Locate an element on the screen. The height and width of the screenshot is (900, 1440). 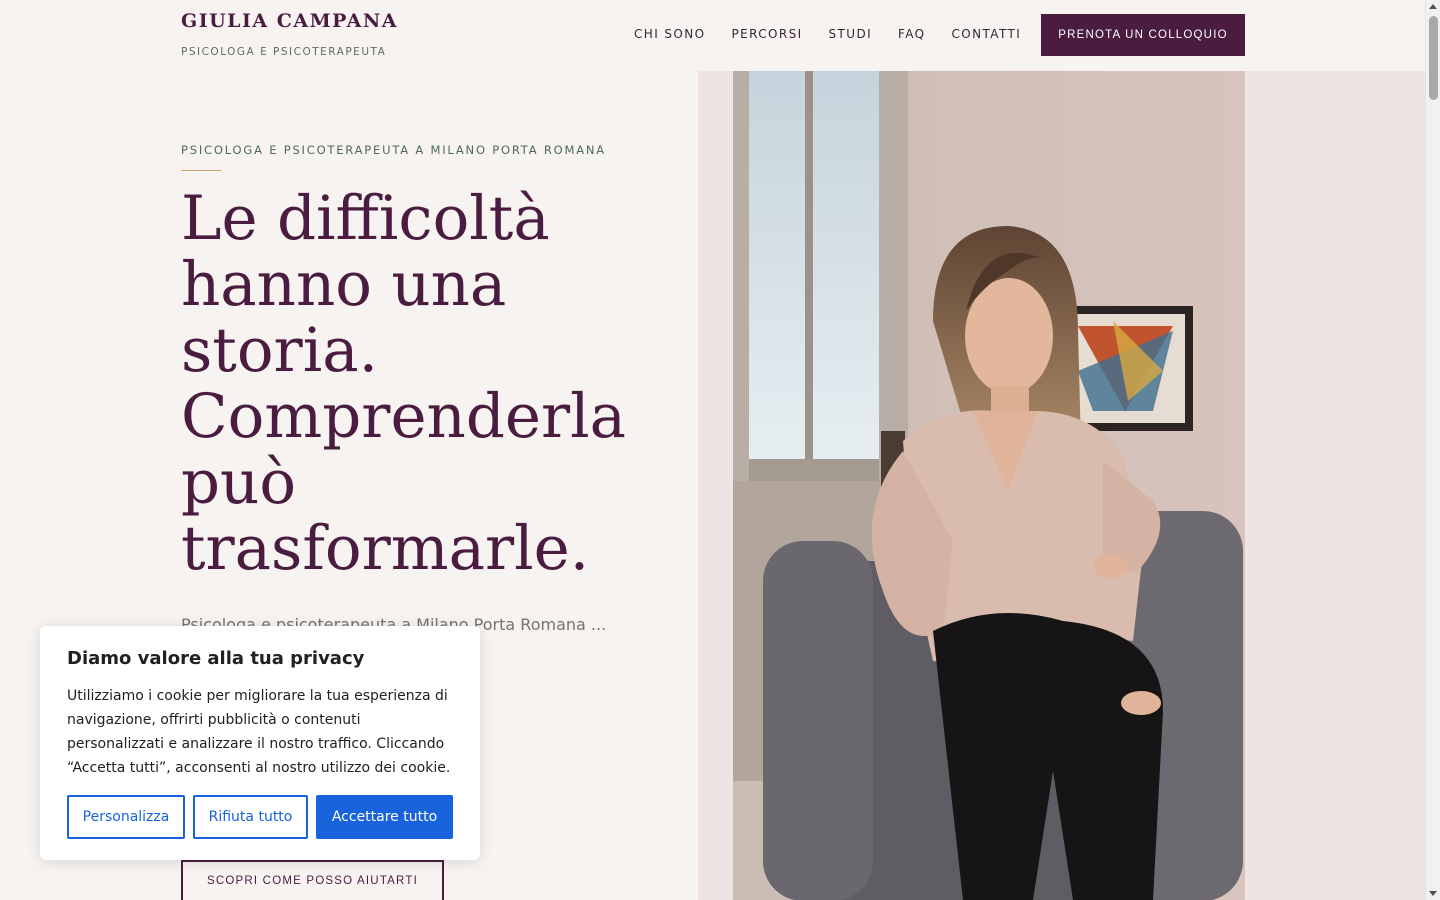
logo-tagline: PSICOLOGA E PSICOTERAPEUTA is located at coordinates (284, 52).